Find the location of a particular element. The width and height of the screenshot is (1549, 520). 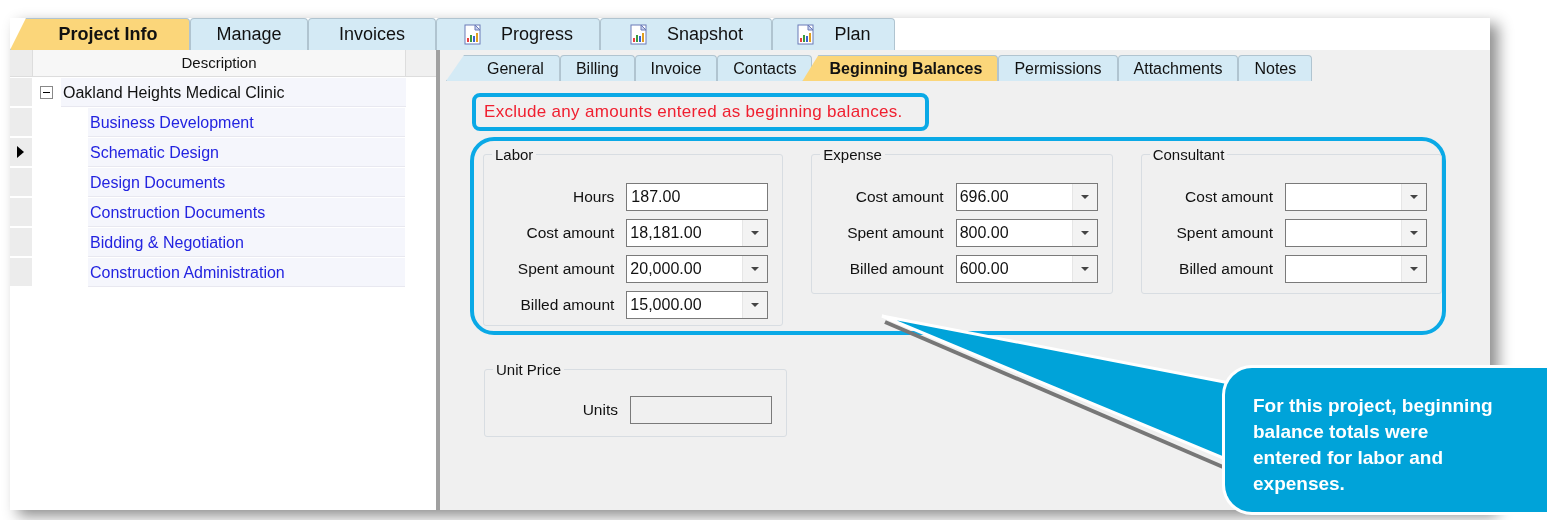

input-field: 187.00 is located at coordinates (697, 197).